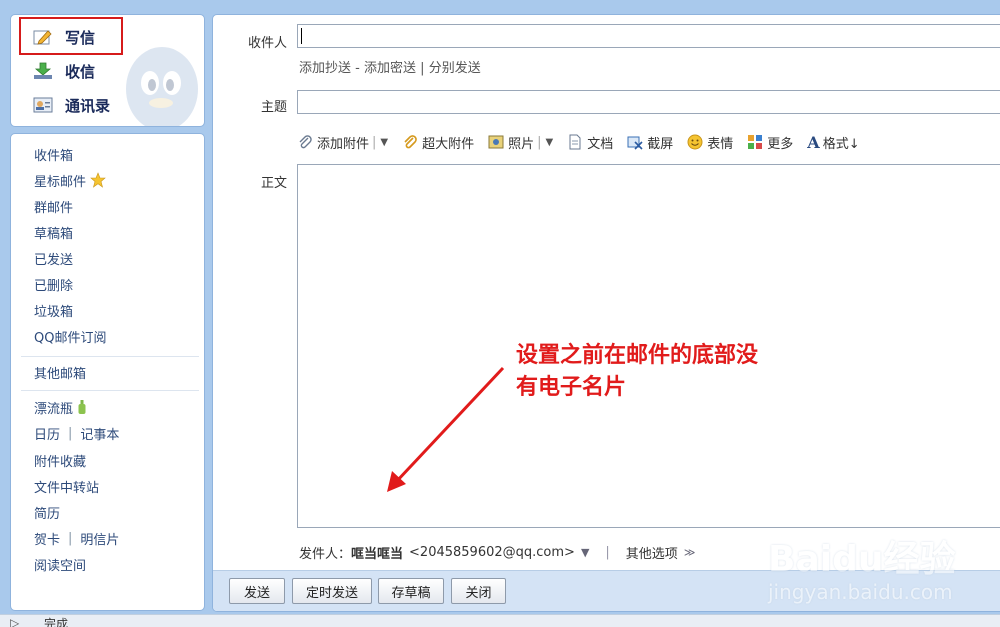  I want to click on watermark-url-text: jingyan.baidu.com, so click(860, 592).